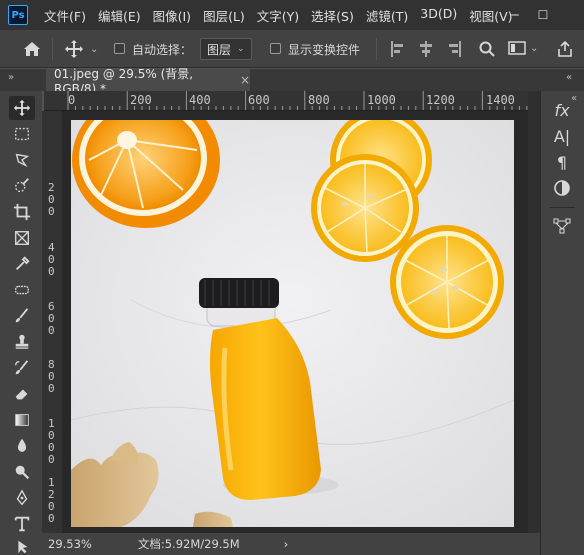  Describe the element at coordinates (51, 247) in the screenshot. I see `ruler-label: 4` at that location.